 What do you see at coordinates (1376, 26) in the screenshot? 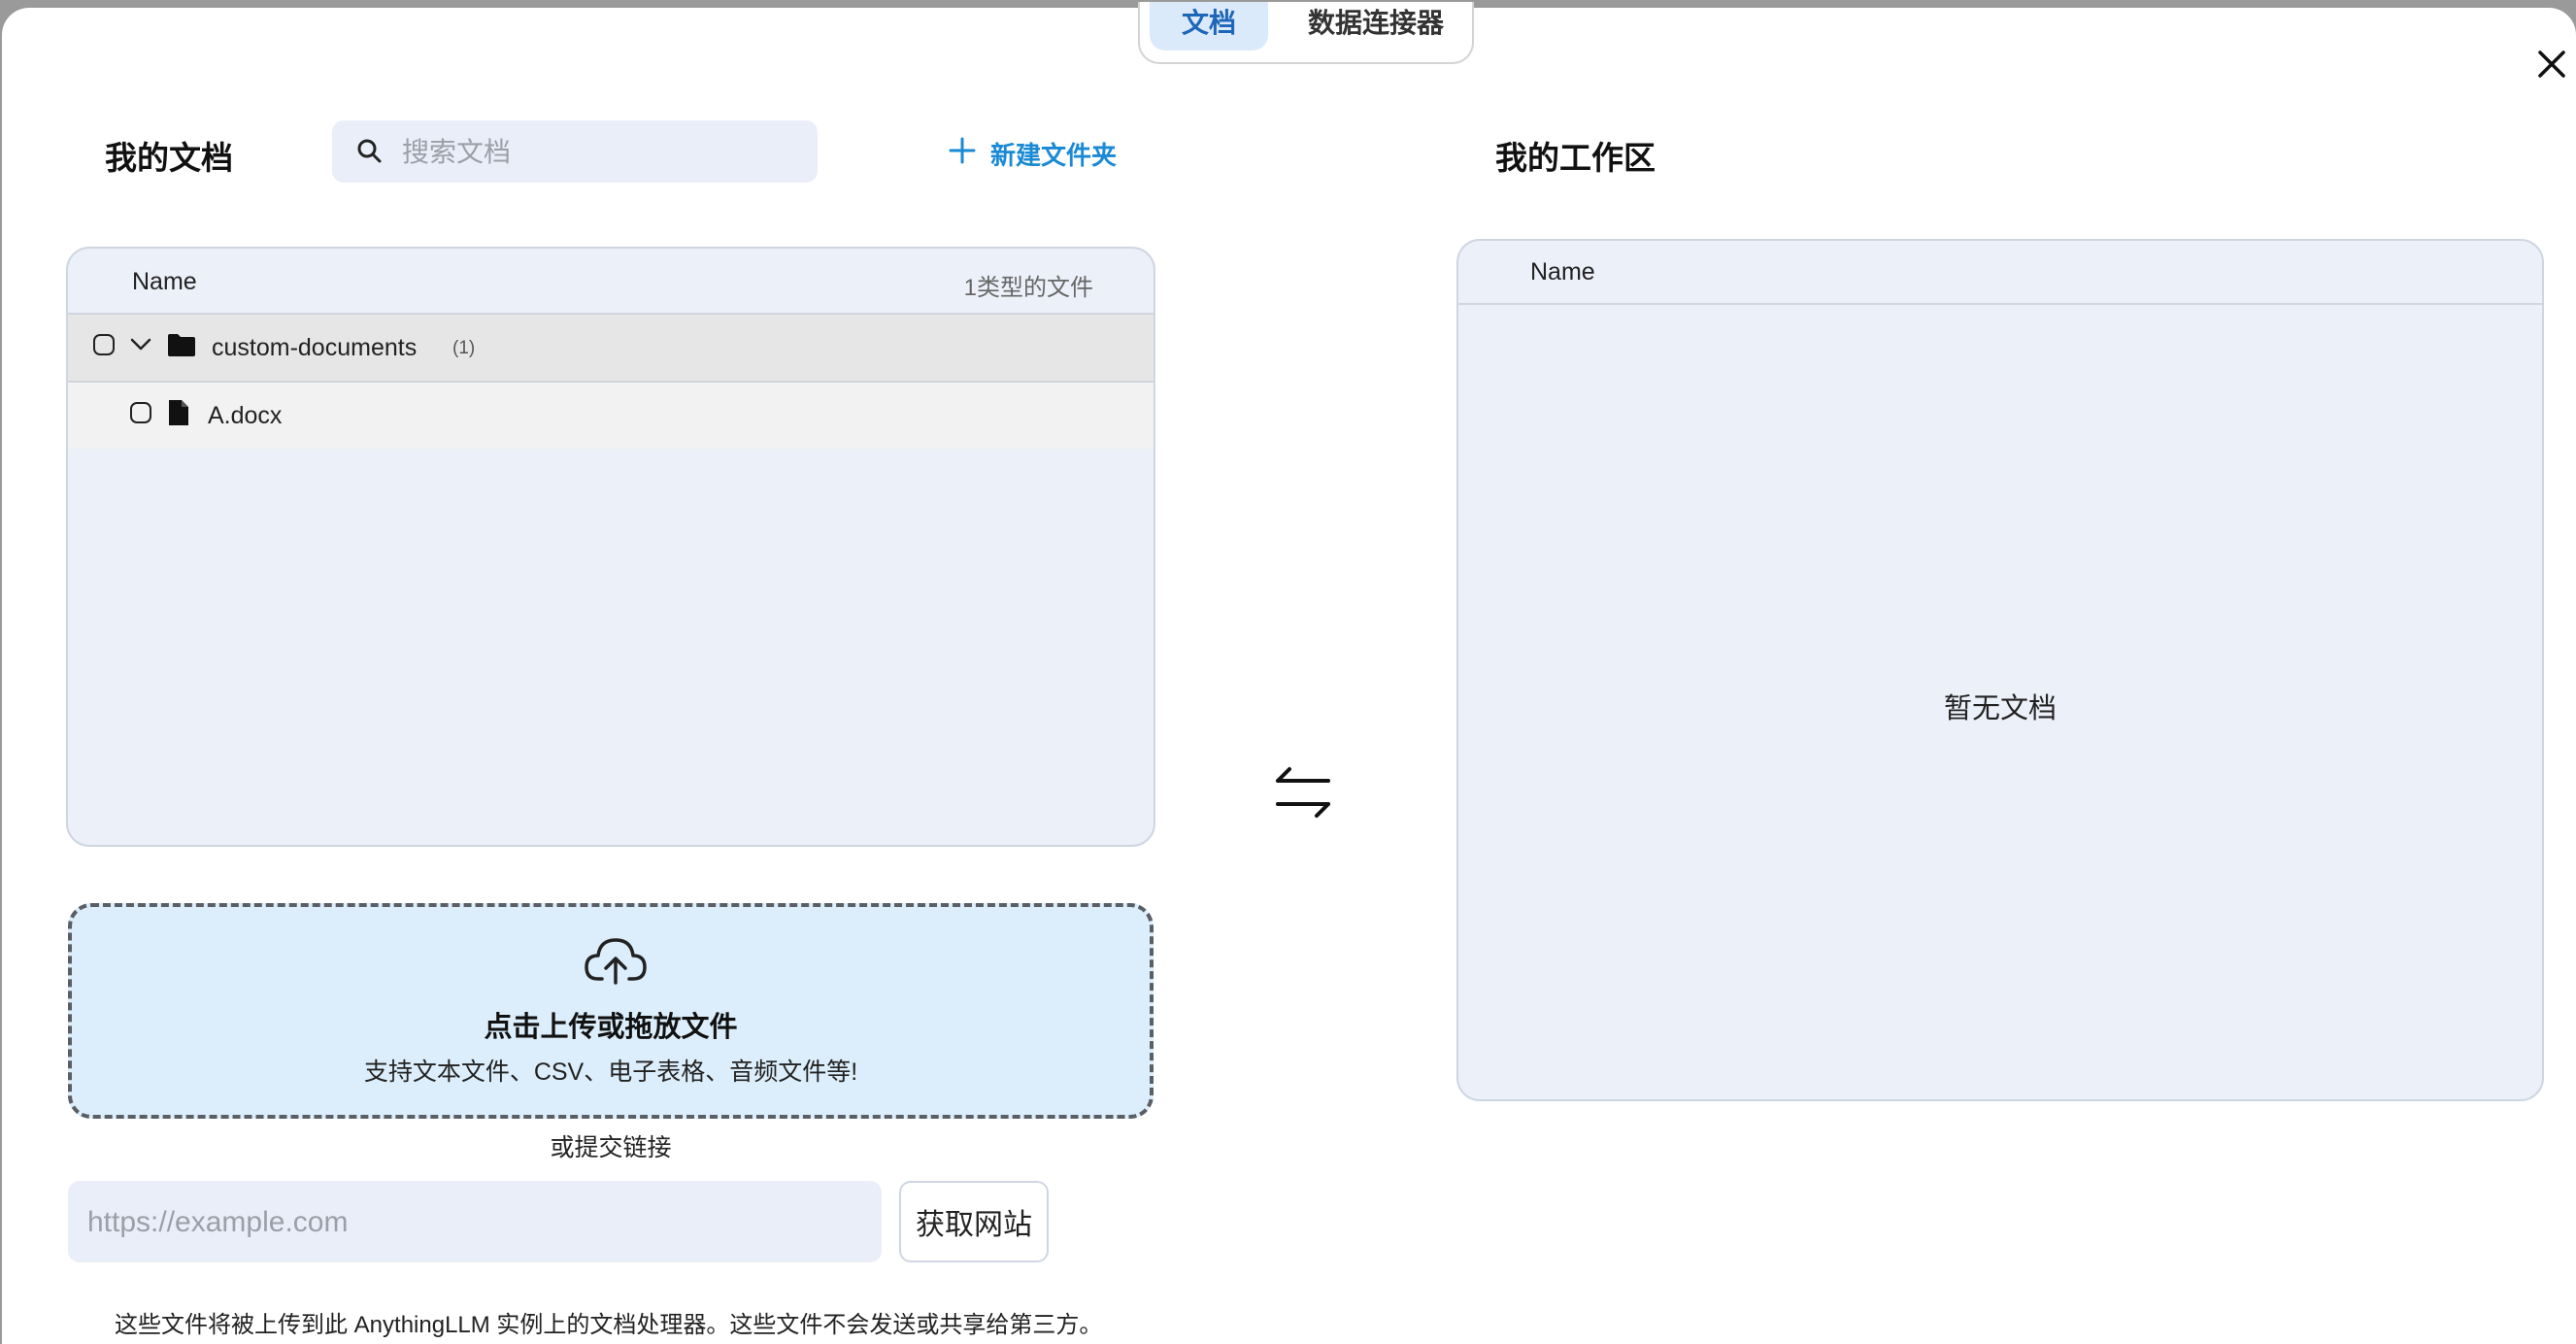
I see `tab-data-connectors: 数据连接器` at bounding box center [1376, 26].